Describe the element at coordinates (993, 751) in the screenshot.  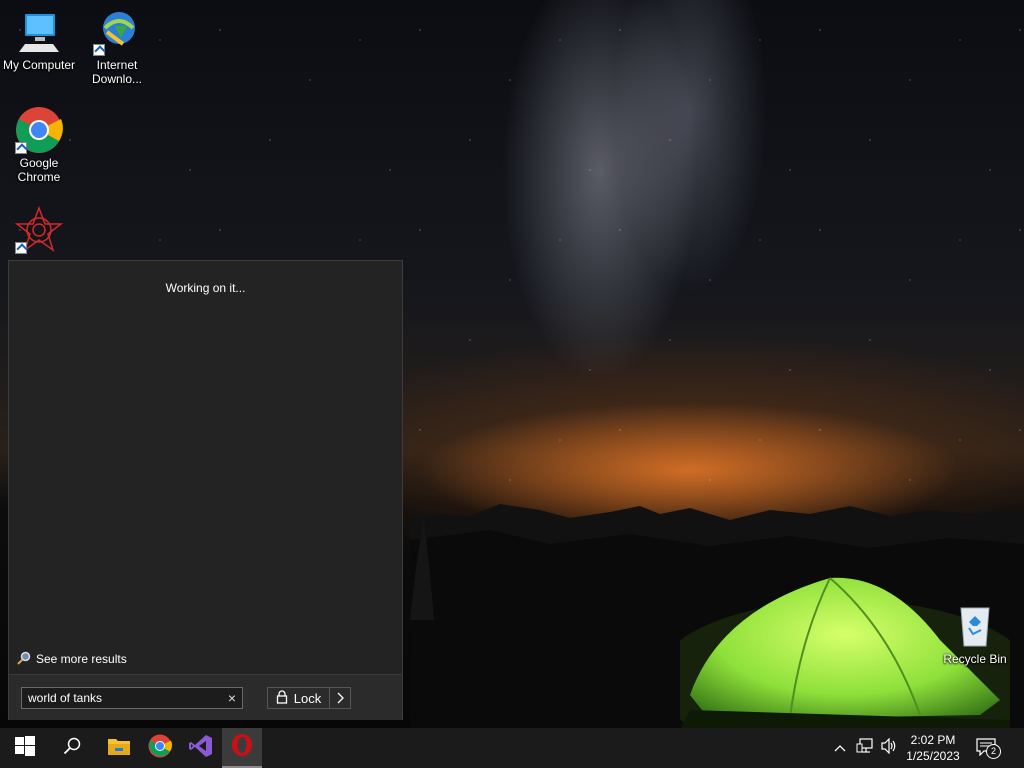
I see `notification-count-badge: 2` at that location.